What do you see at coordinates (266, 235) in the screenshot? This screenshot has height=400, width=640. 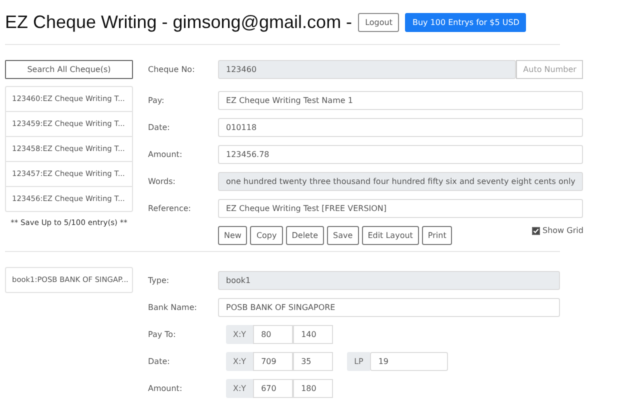 I see `action-button: Copy` at bounding box center [266, 235].